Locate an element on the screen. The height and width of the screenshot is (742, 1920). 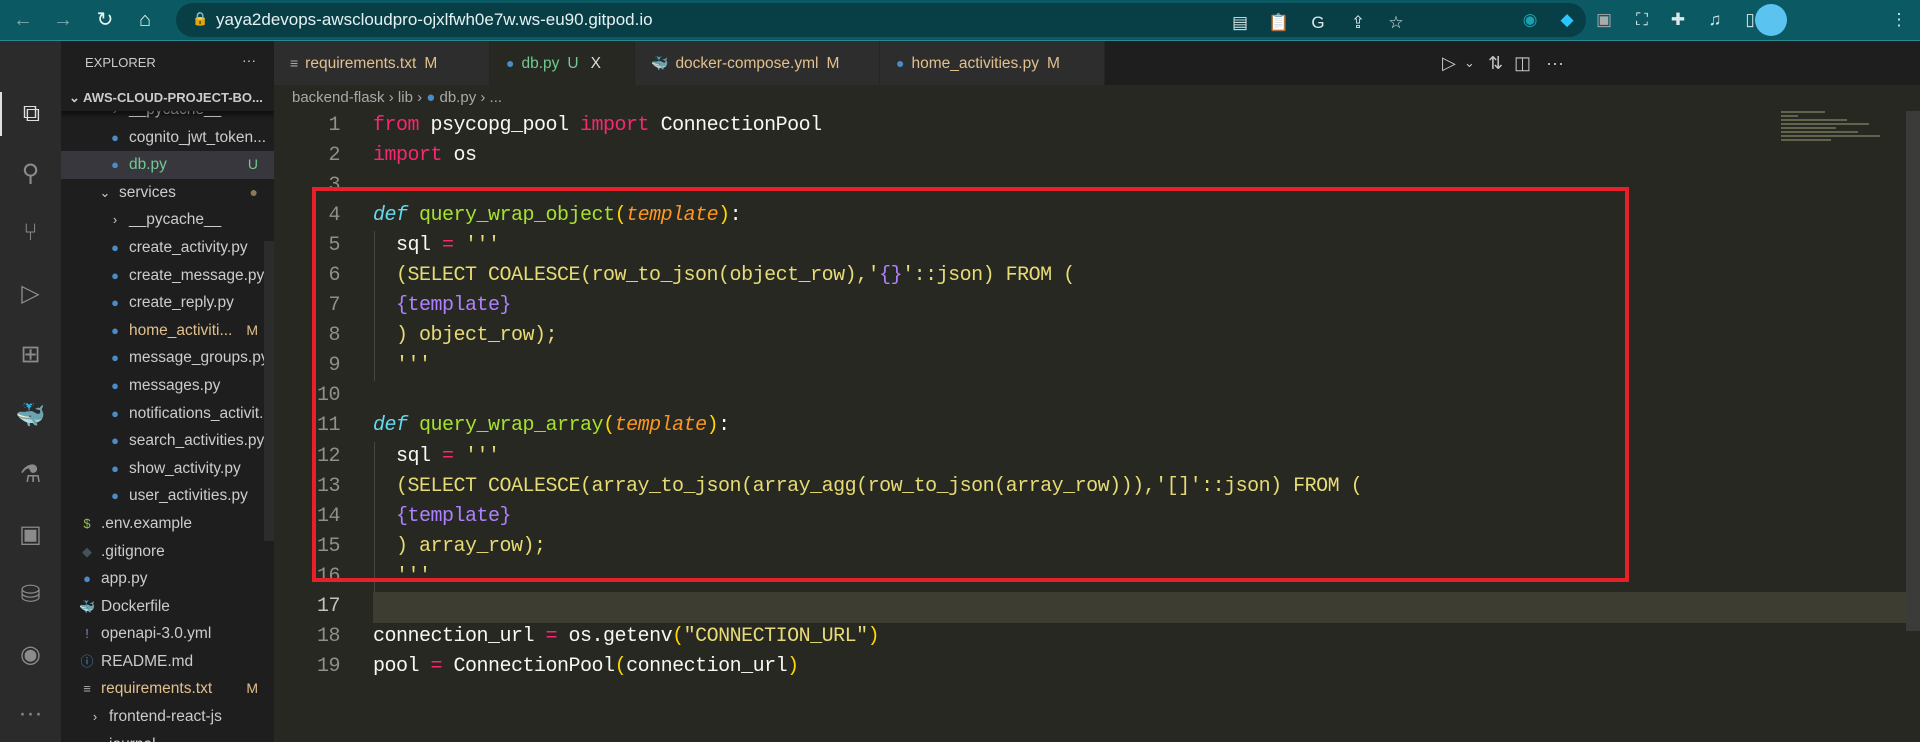
avatar is located at coordinates (1771, 20).